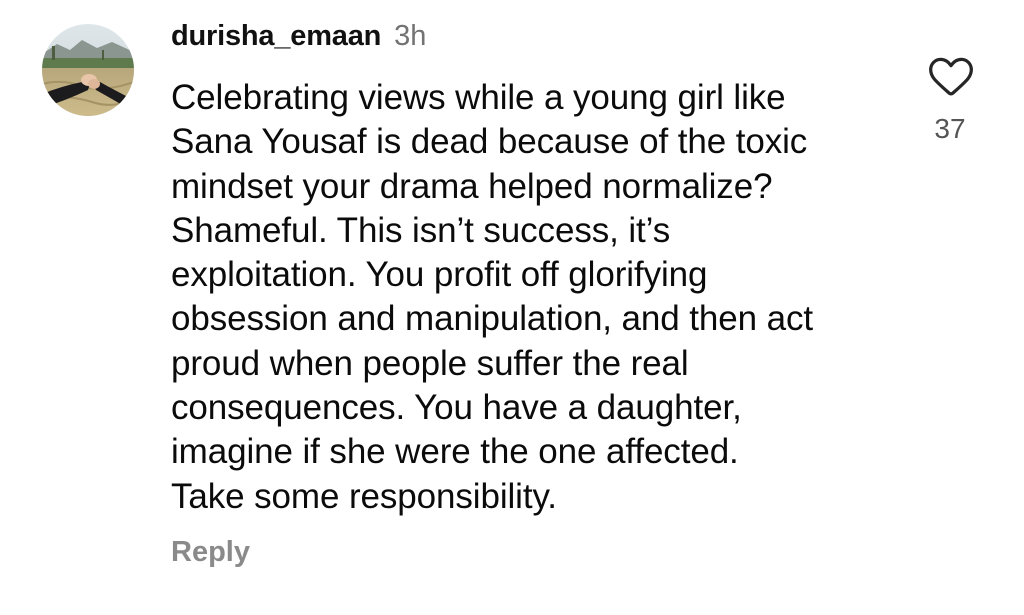  What do you see at coordinates (456, 408) in the screenshot?
I see `comment-text-line: consequences. You have a daughter,` at bounding box center [456, 408].